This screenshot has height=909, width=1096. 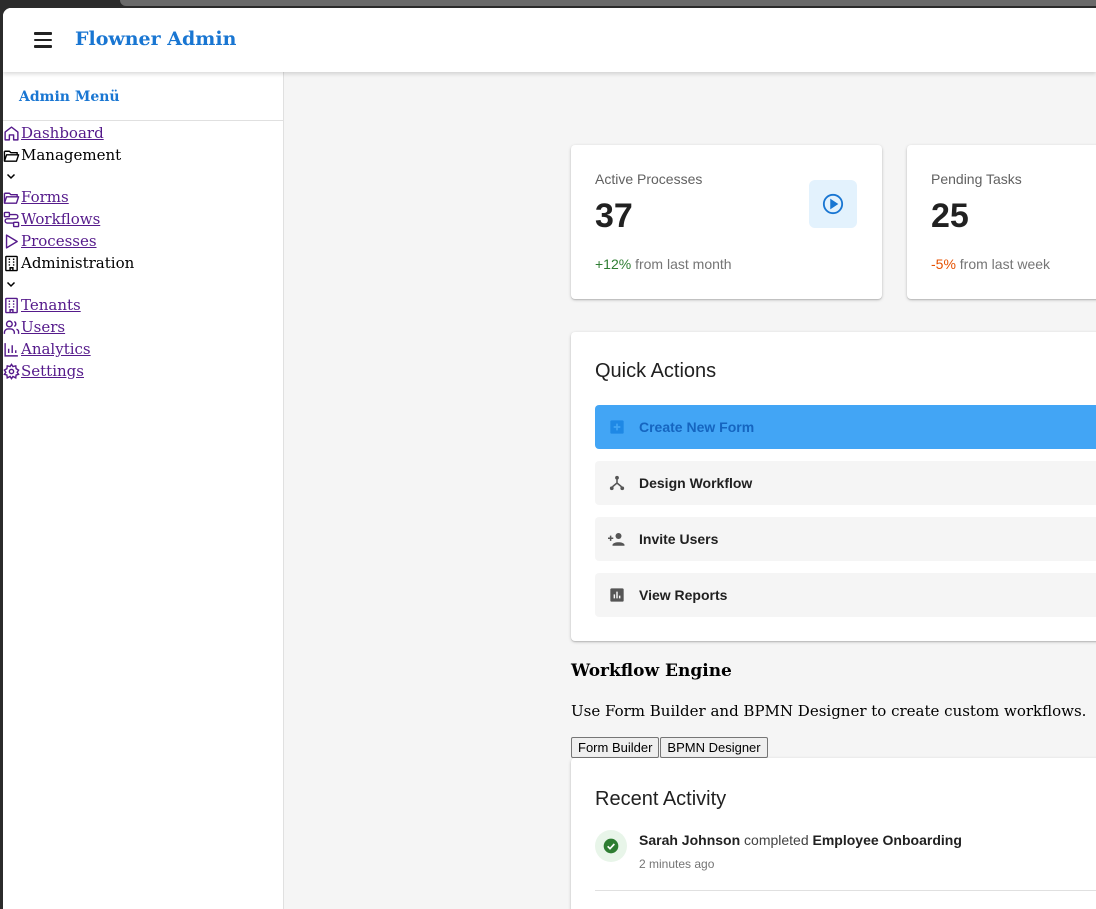 I want to click on recent-activity-title: Recent Activity, so click(x=661, y=799).